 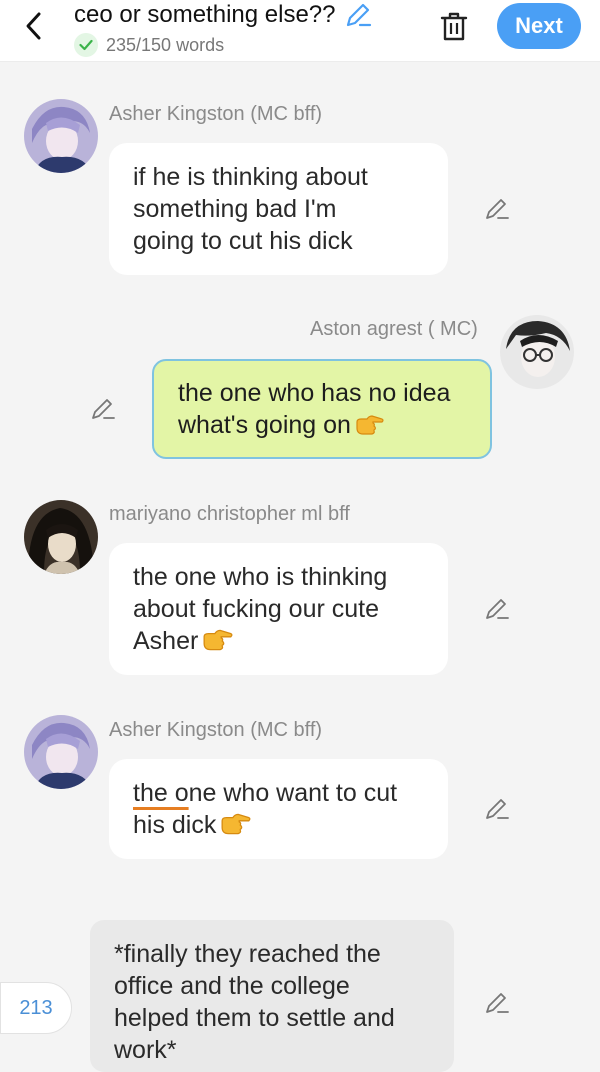 I want to click on trash-icon, so click(x=454, y=26).